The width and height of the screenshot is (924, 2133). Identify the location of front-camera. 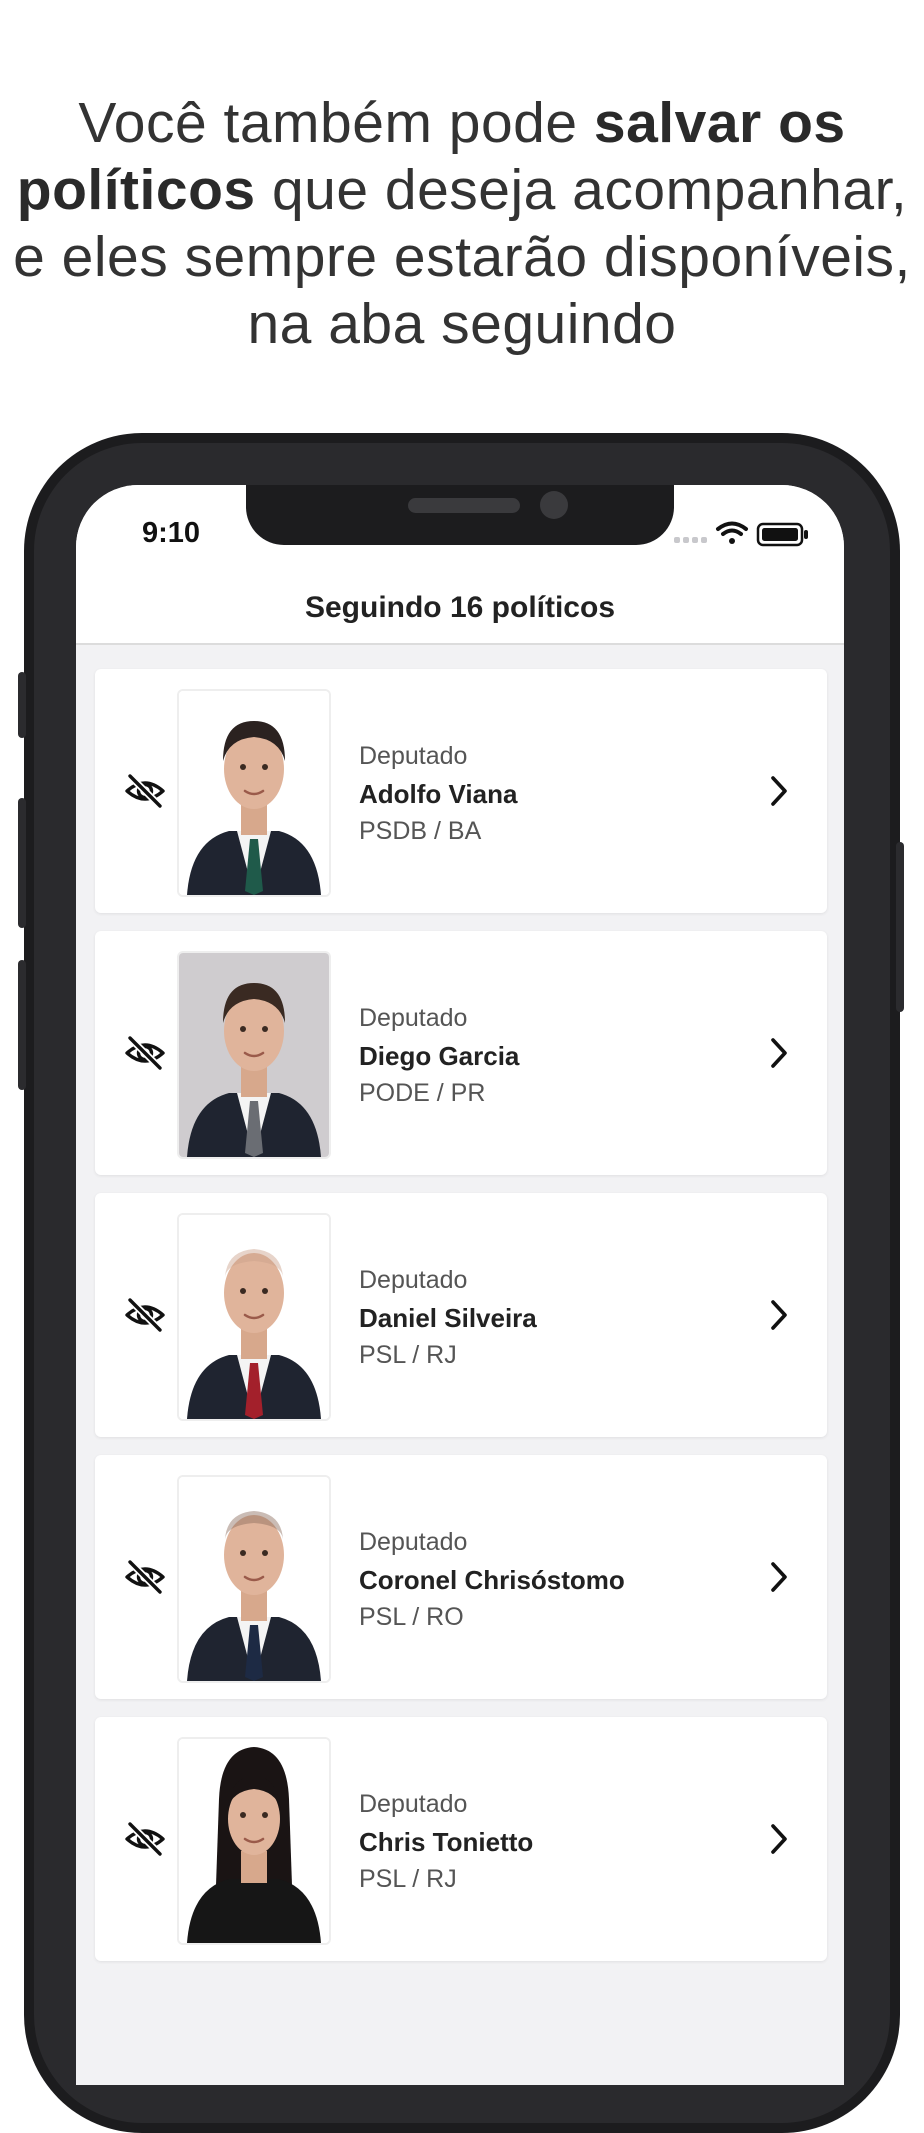
(554, 505).